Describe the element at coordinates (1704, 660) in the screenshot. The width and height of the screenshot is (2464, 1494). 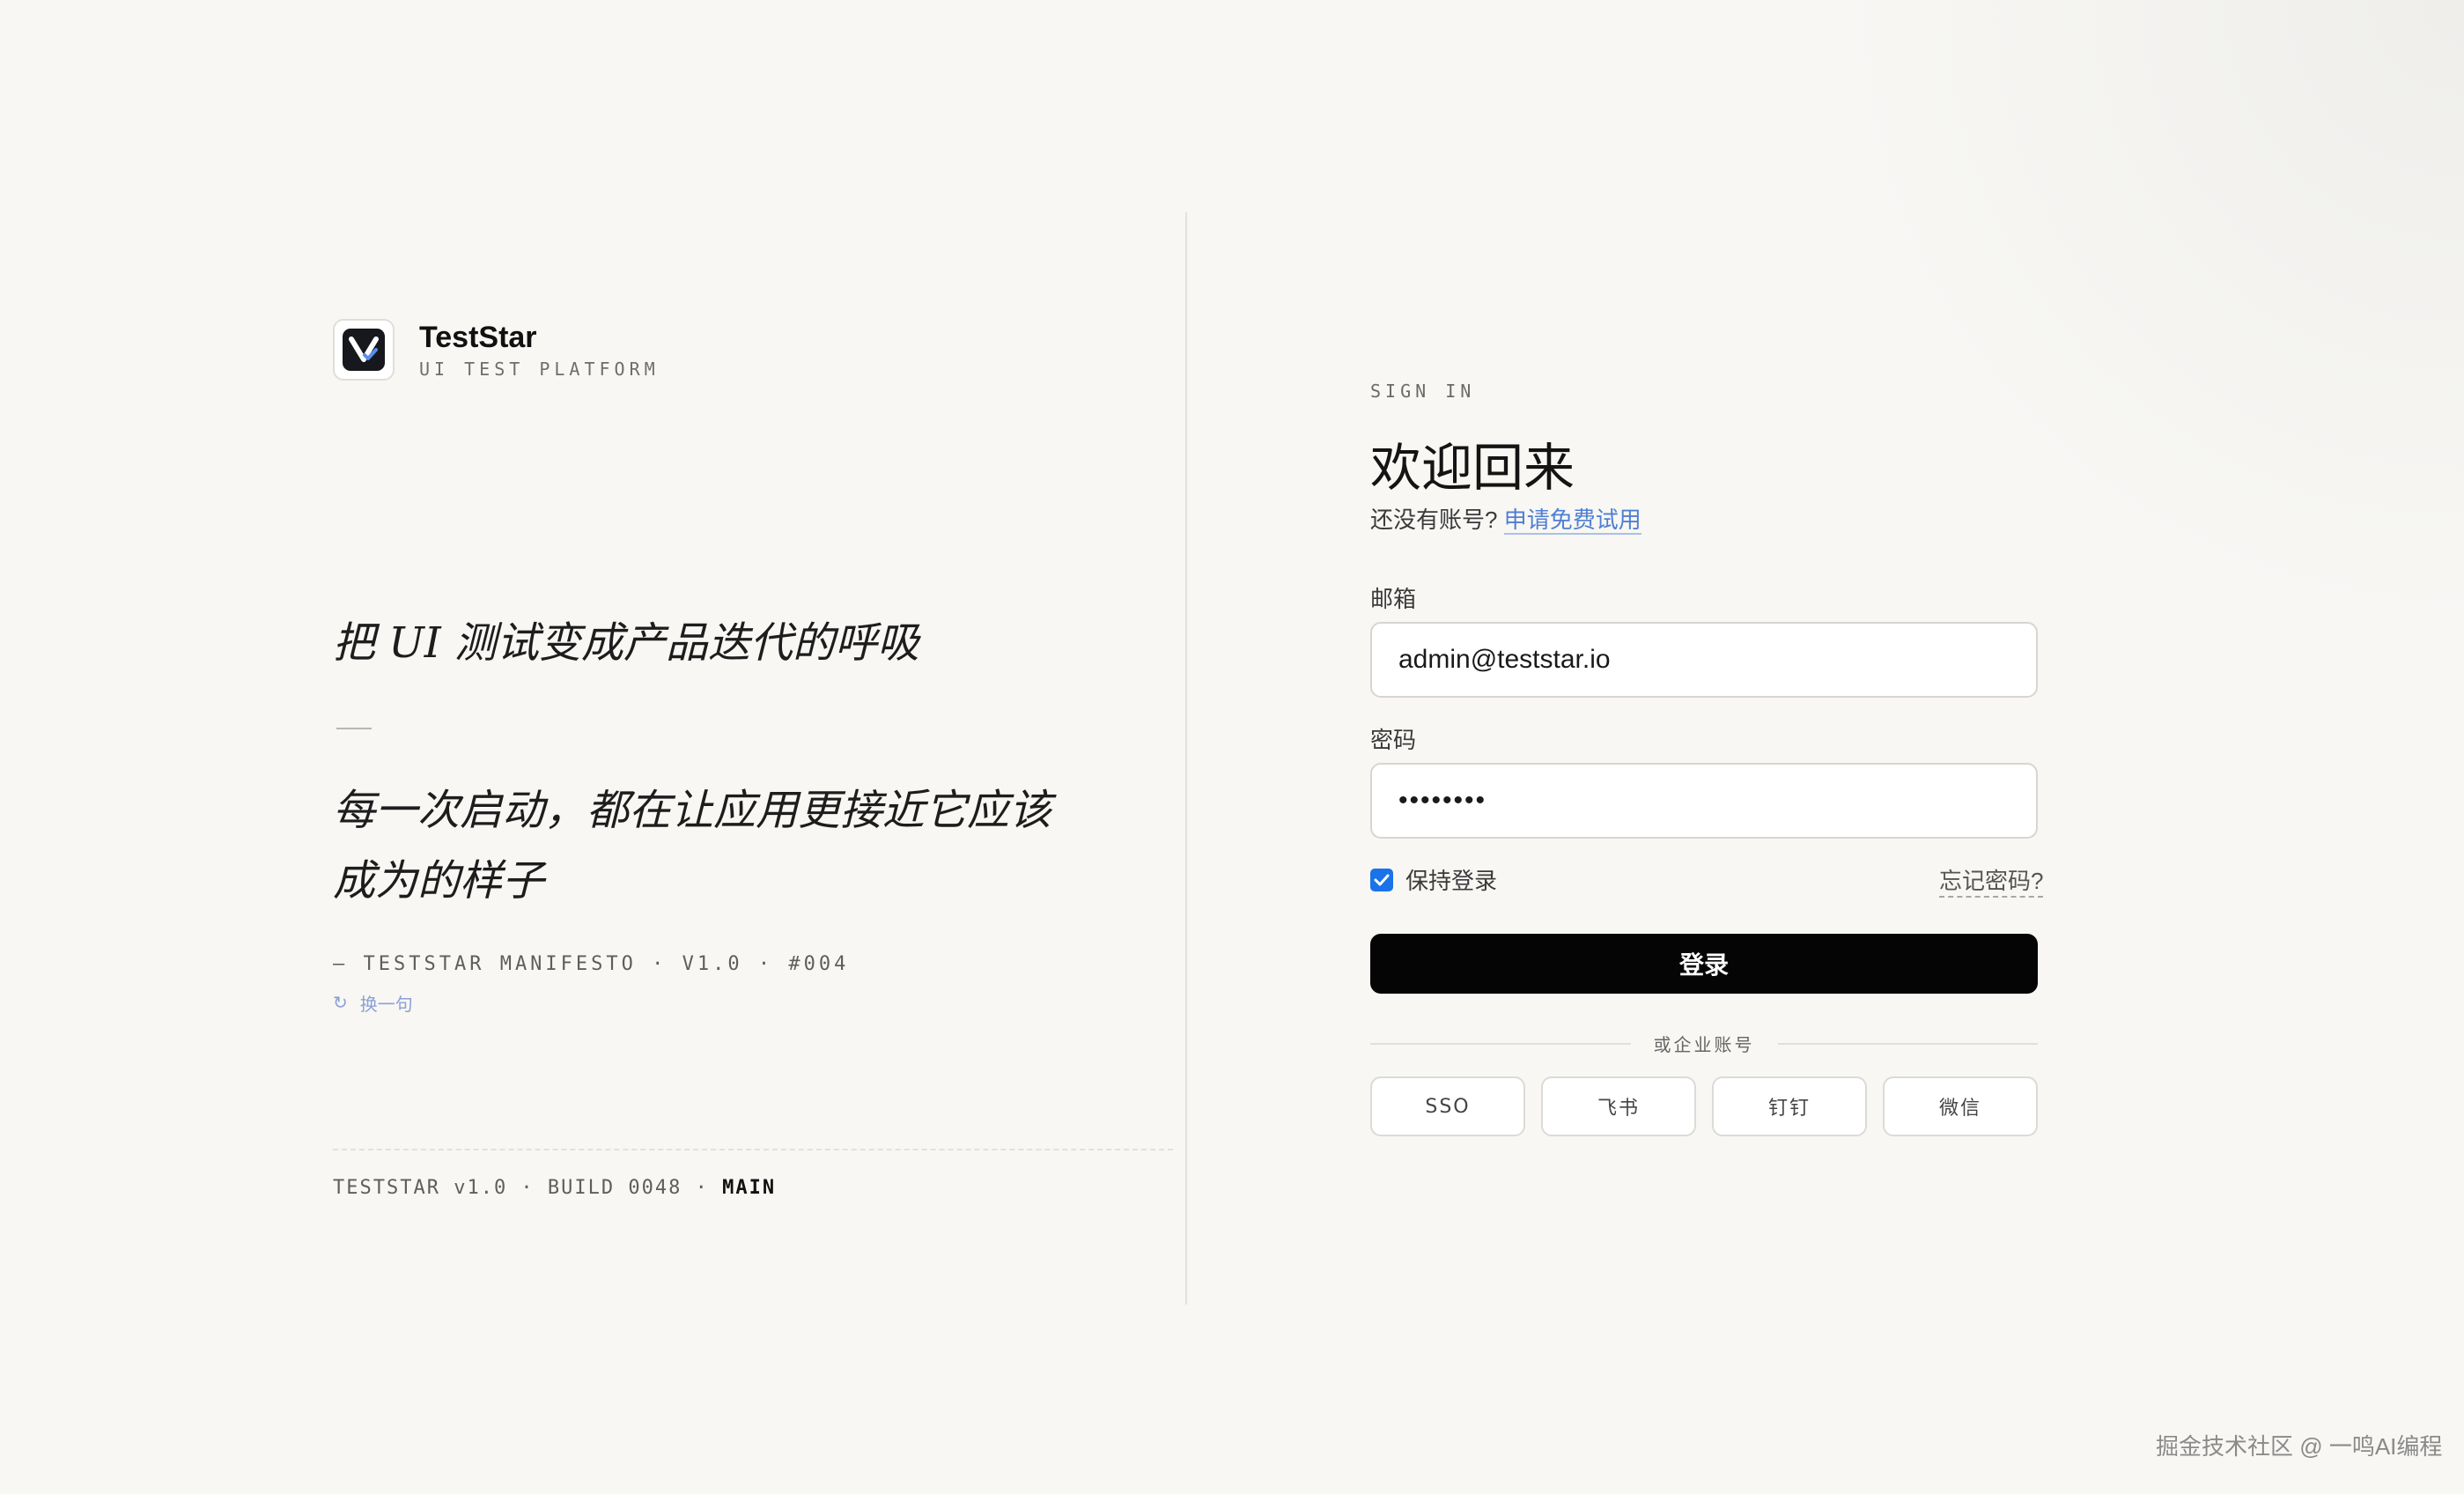
I see `email-field` at that location.